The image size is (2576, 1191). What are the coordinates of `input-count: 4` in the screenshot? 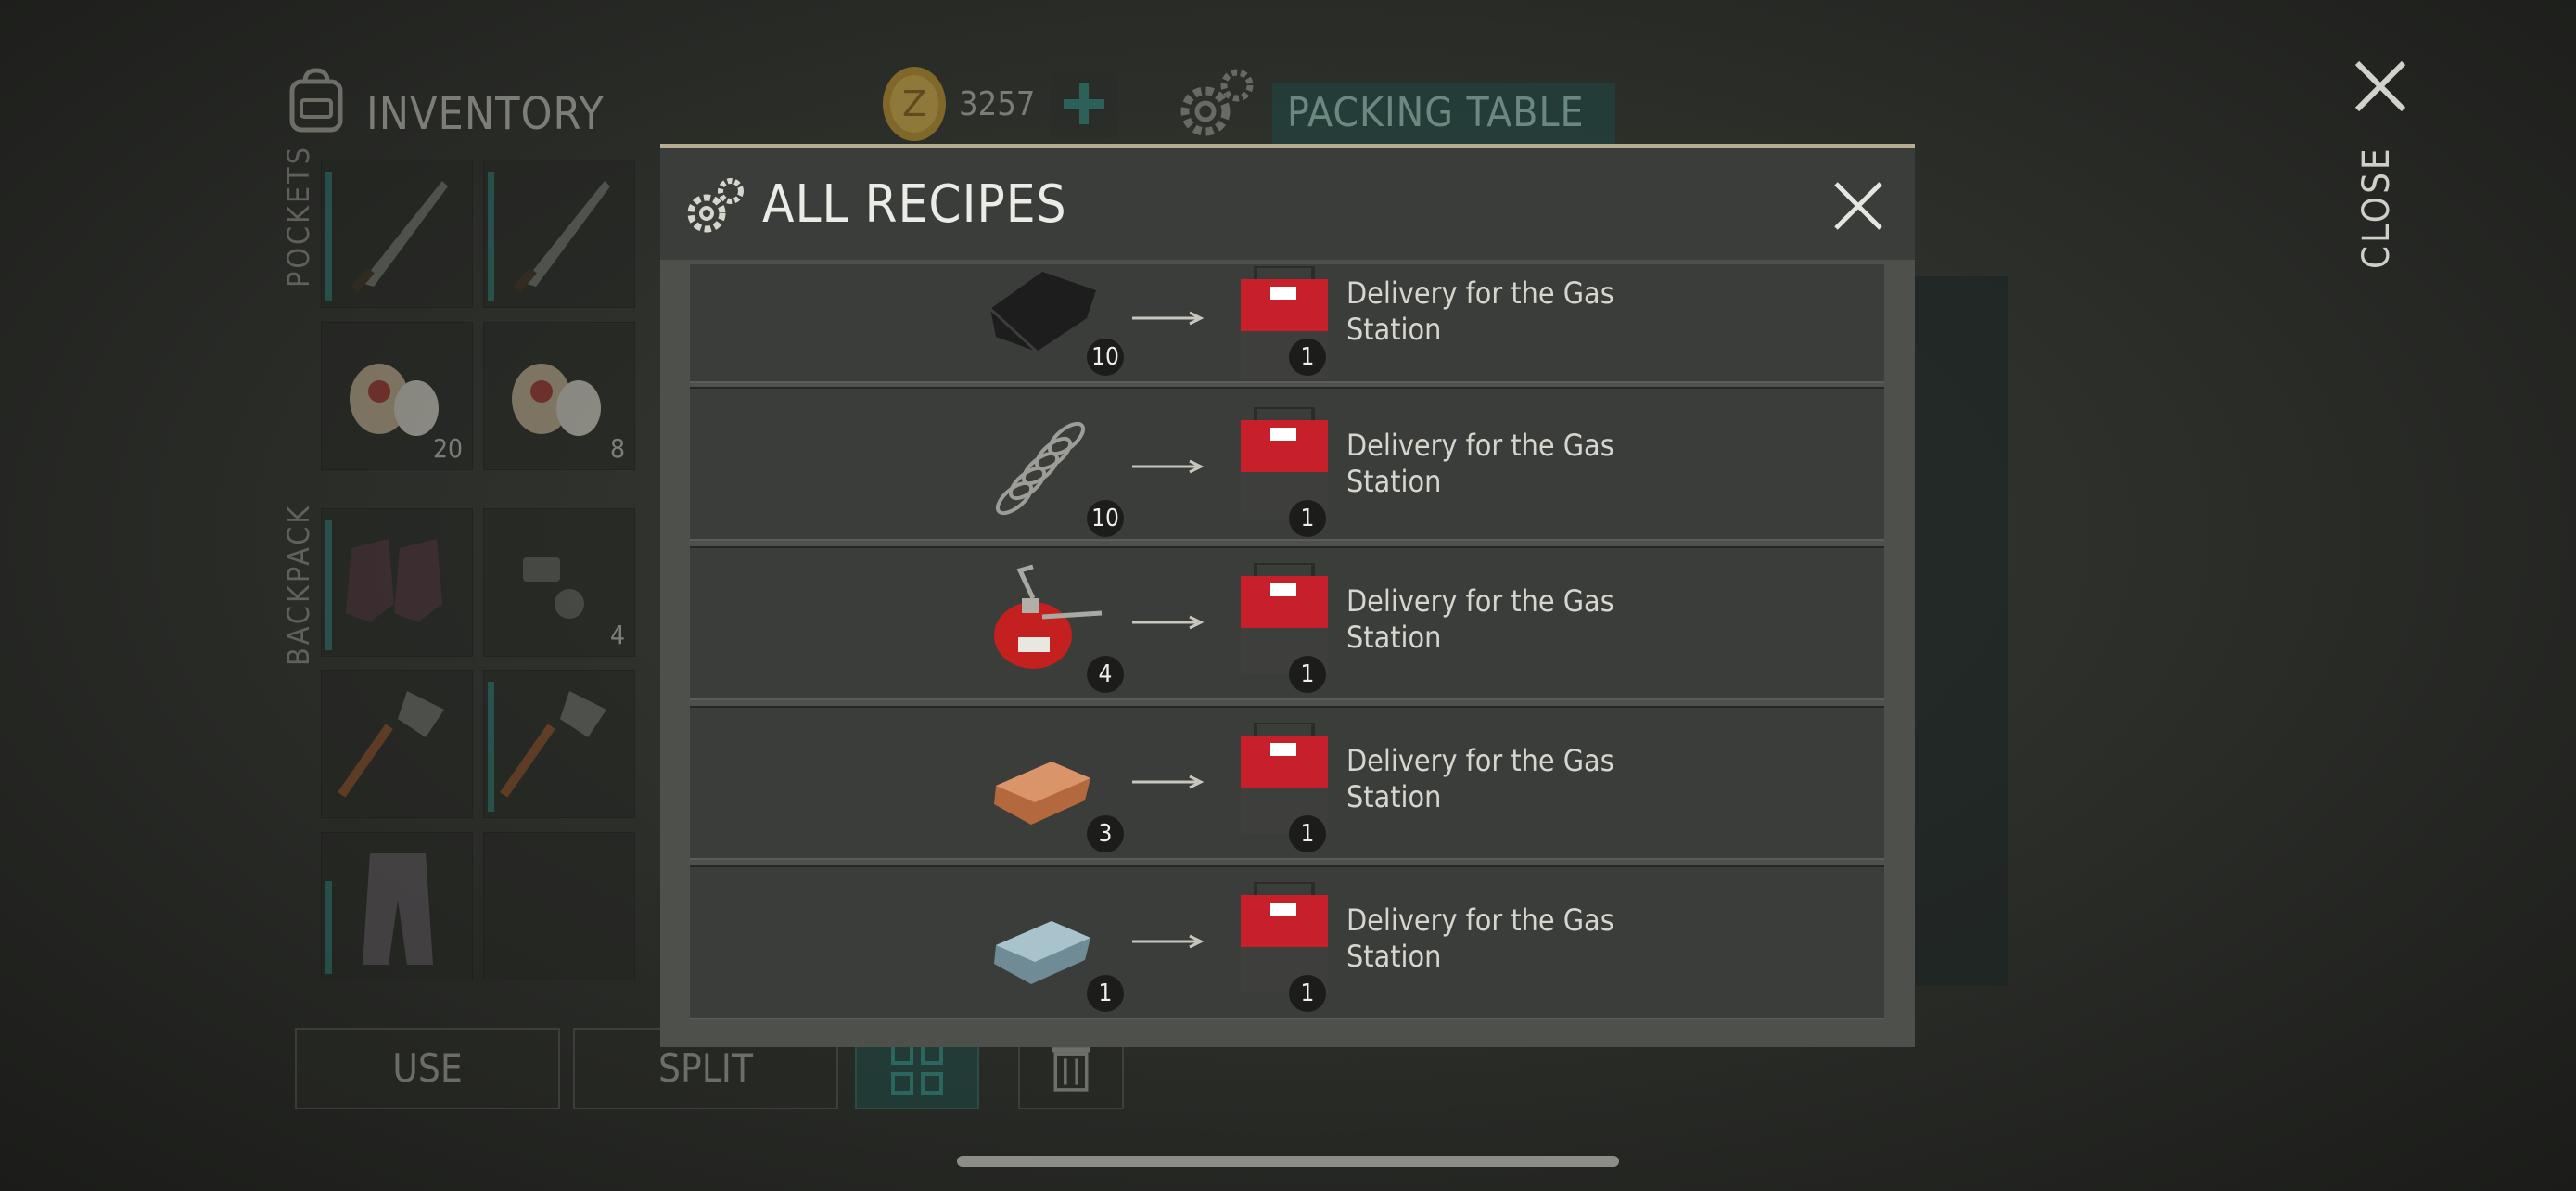 It's located at (1105, 675).